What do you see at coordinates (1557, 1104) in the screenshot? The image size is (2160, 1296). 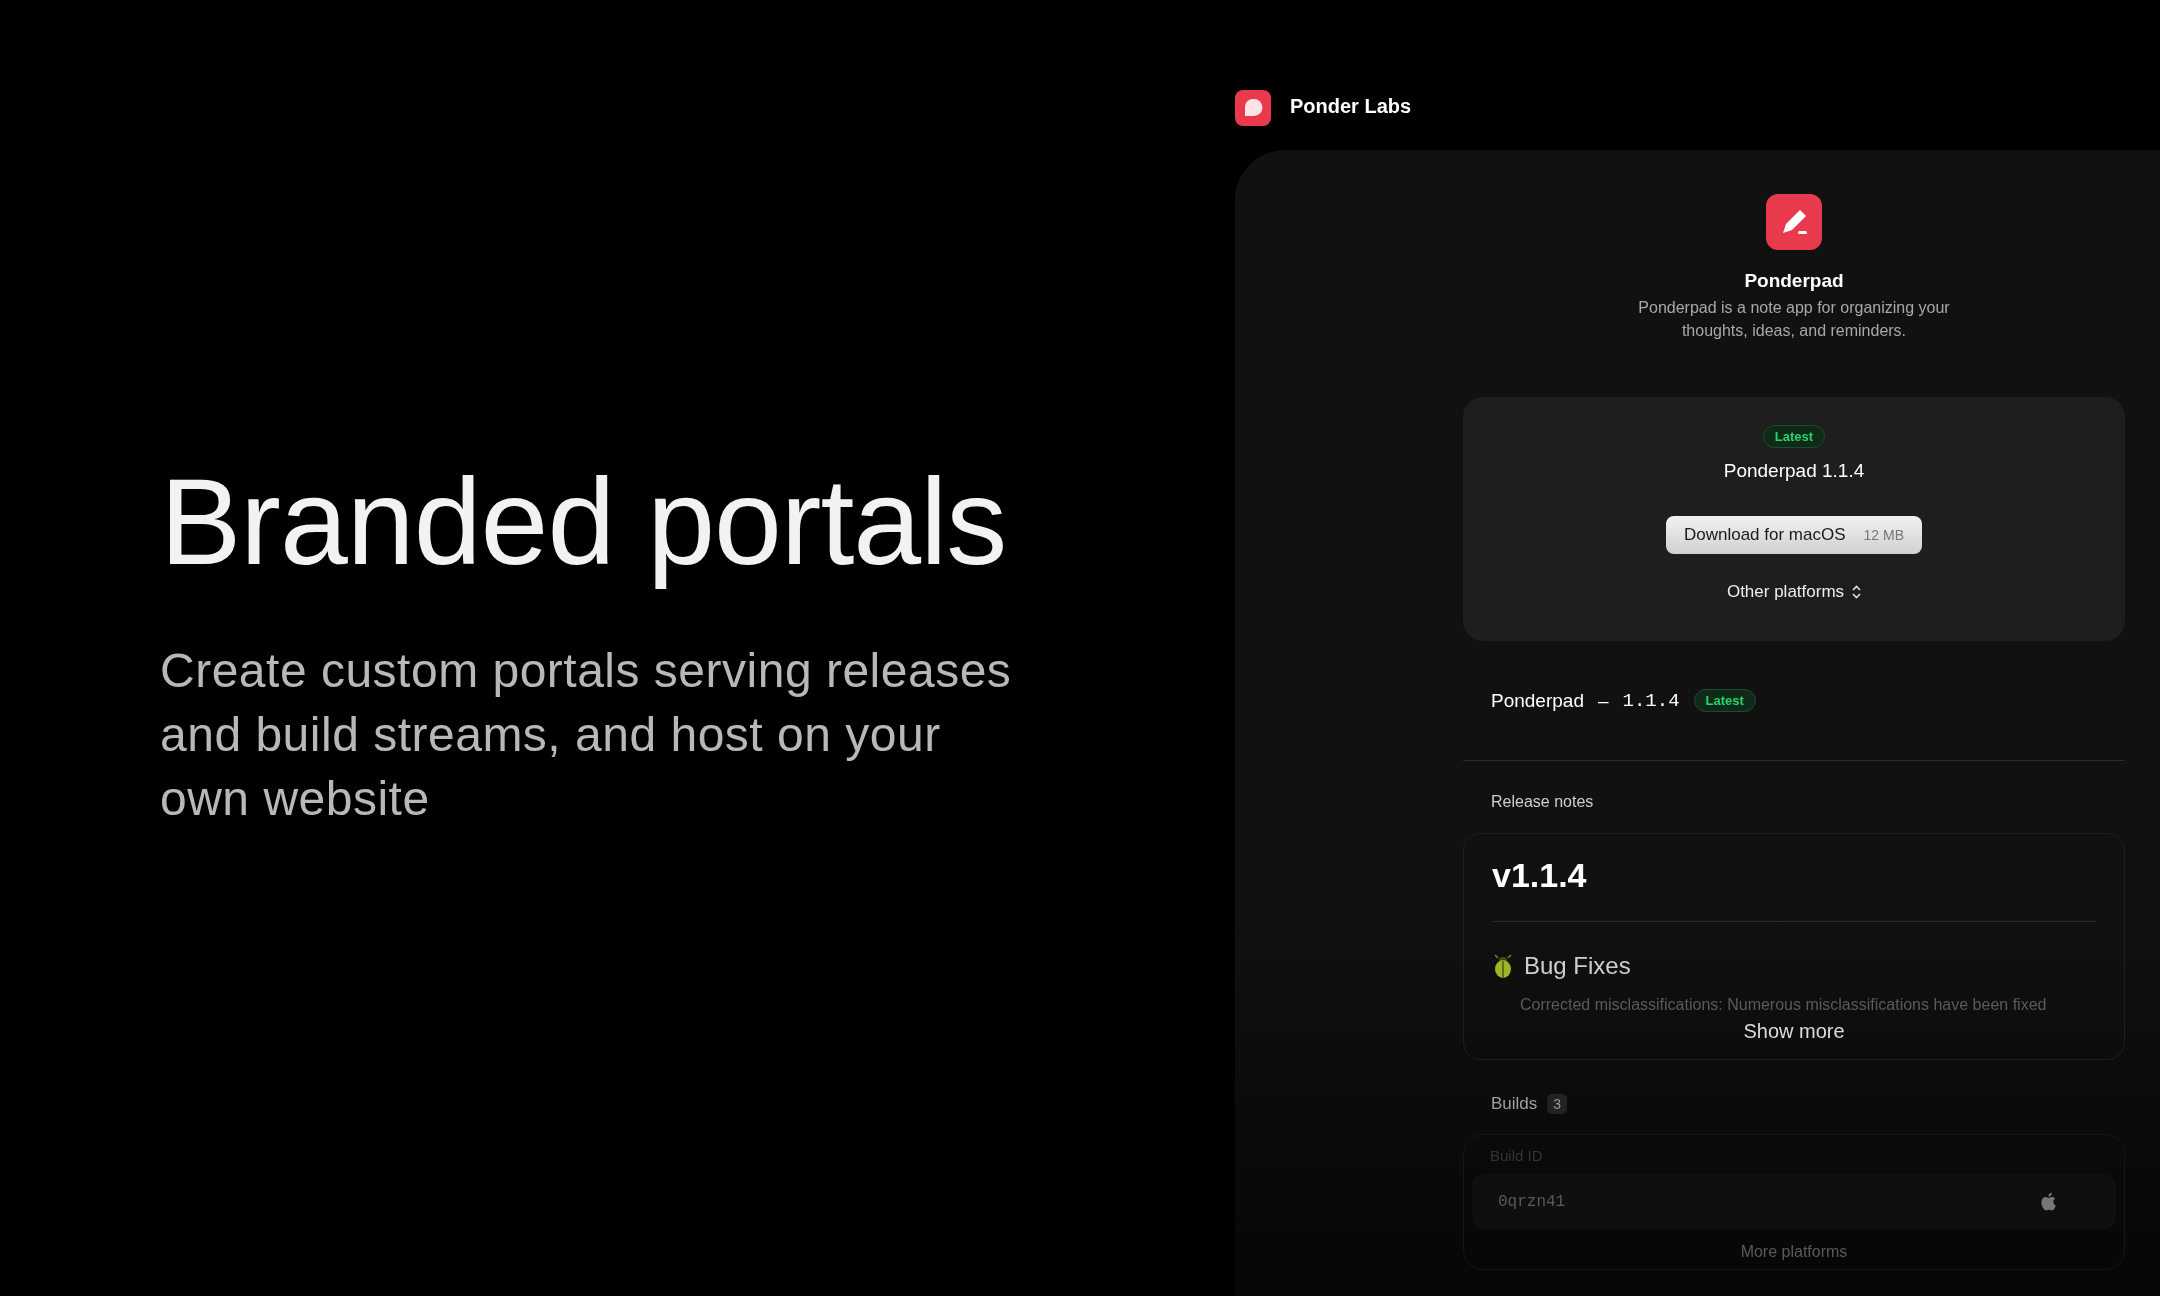 I see `builds-count: 3` at bounding box center [1557, 1104].